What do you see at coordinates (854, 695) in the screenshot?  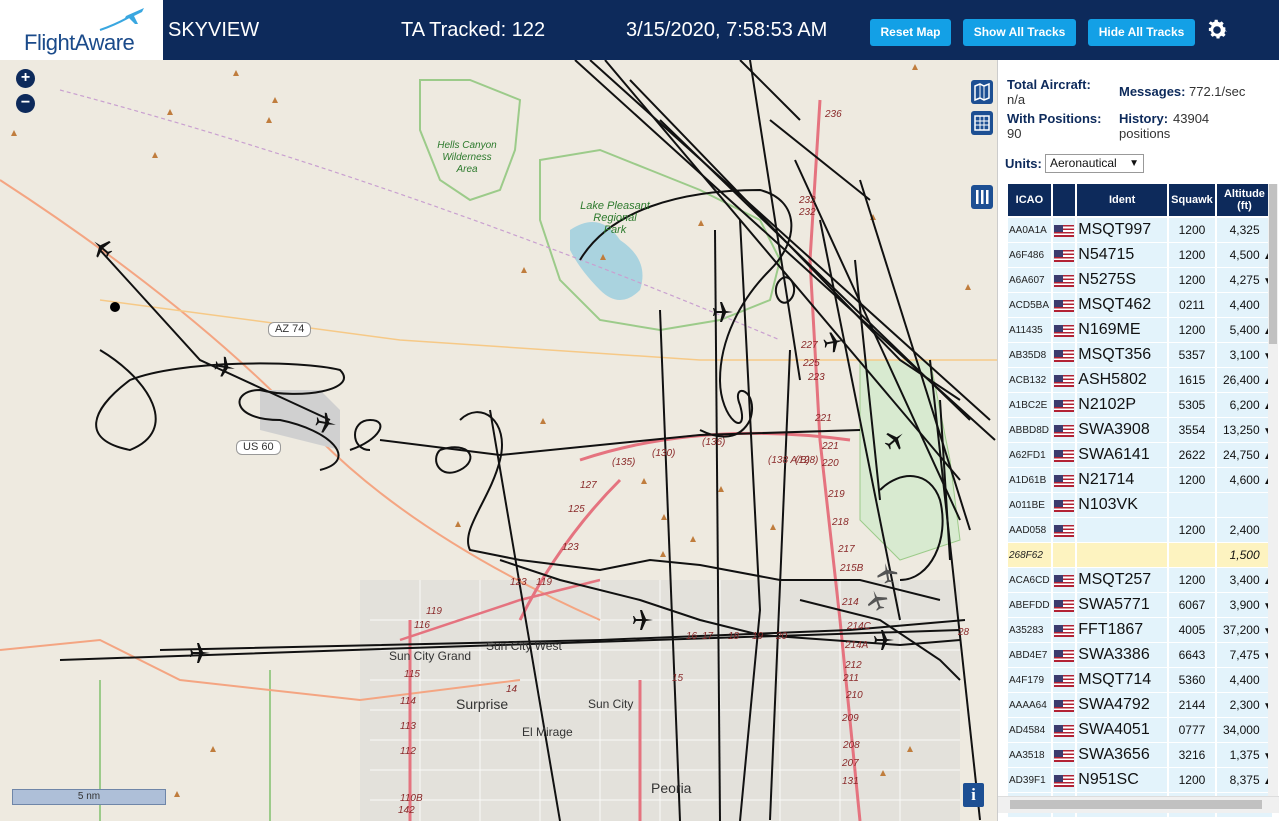 I see `road-number-label: 210` at bounding box center [854, 695].